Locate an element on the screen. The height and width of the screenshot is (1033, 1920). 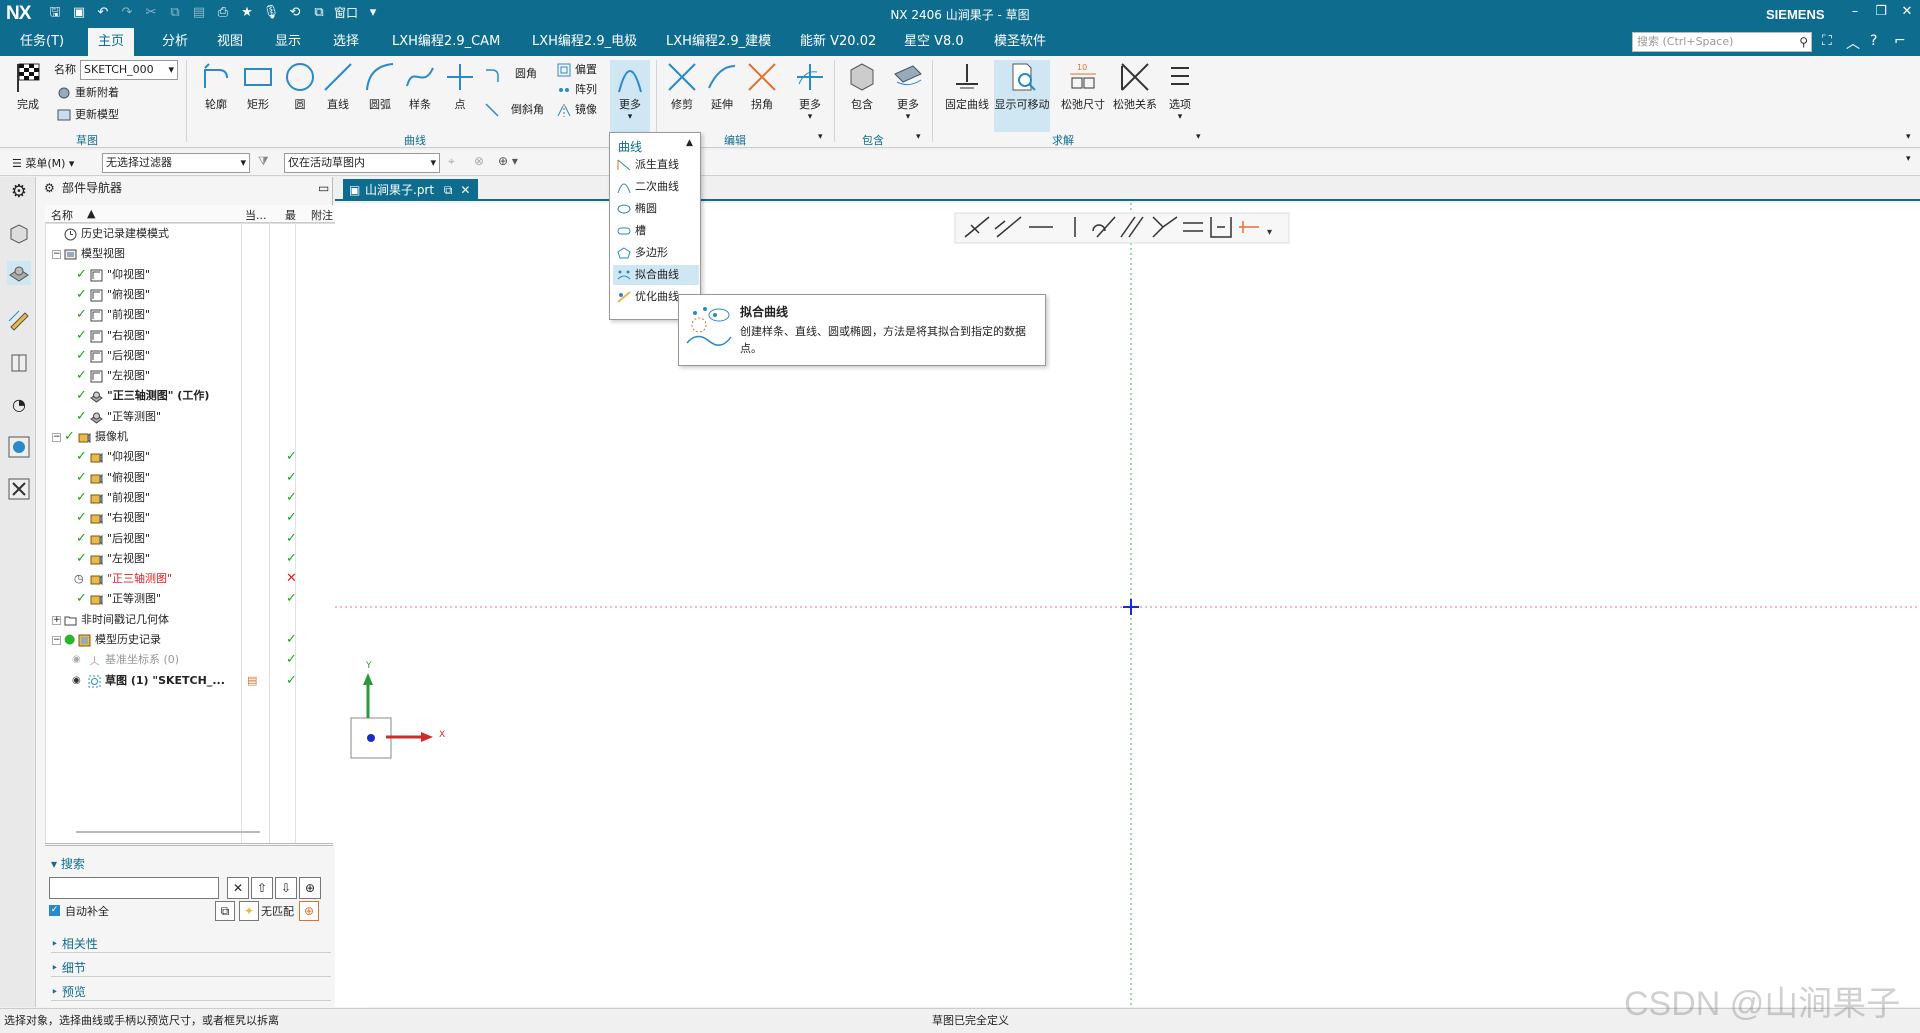
circle-button: 圆 is located at coordinates (300, 86).